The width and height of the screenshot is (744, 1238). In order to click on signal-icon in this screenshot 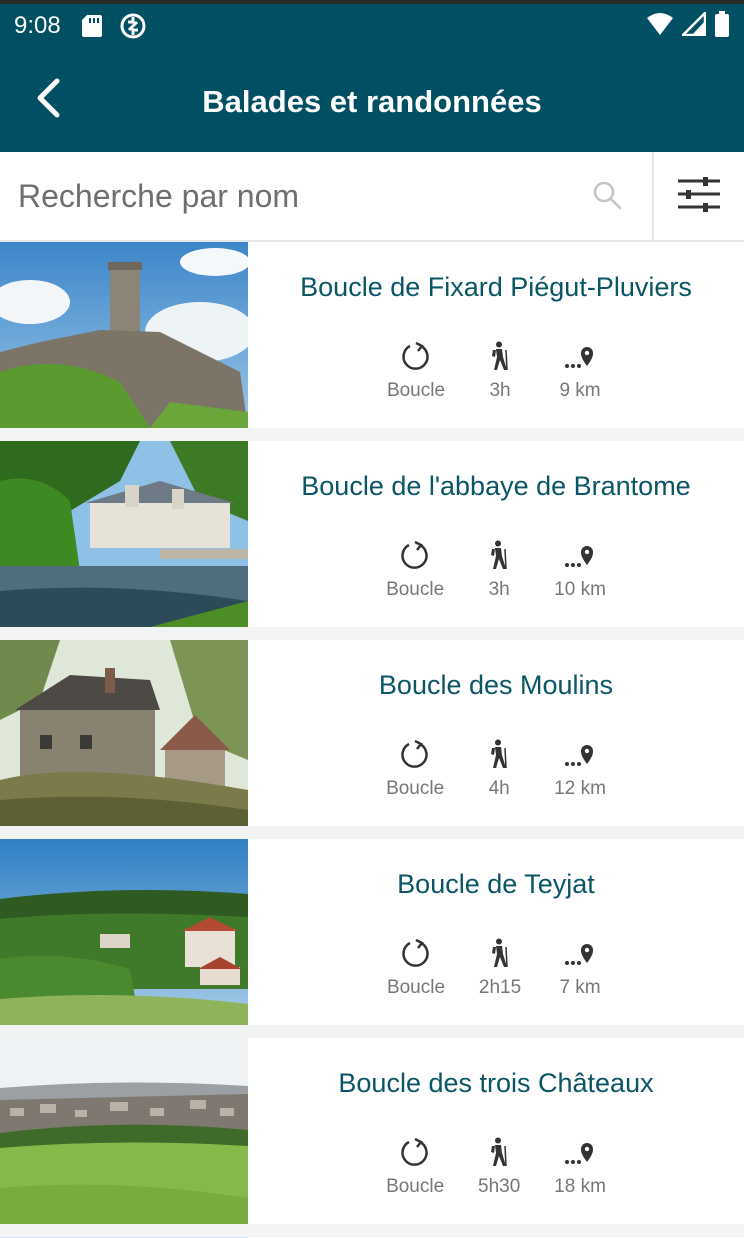, I will do `click(693, 25)`.